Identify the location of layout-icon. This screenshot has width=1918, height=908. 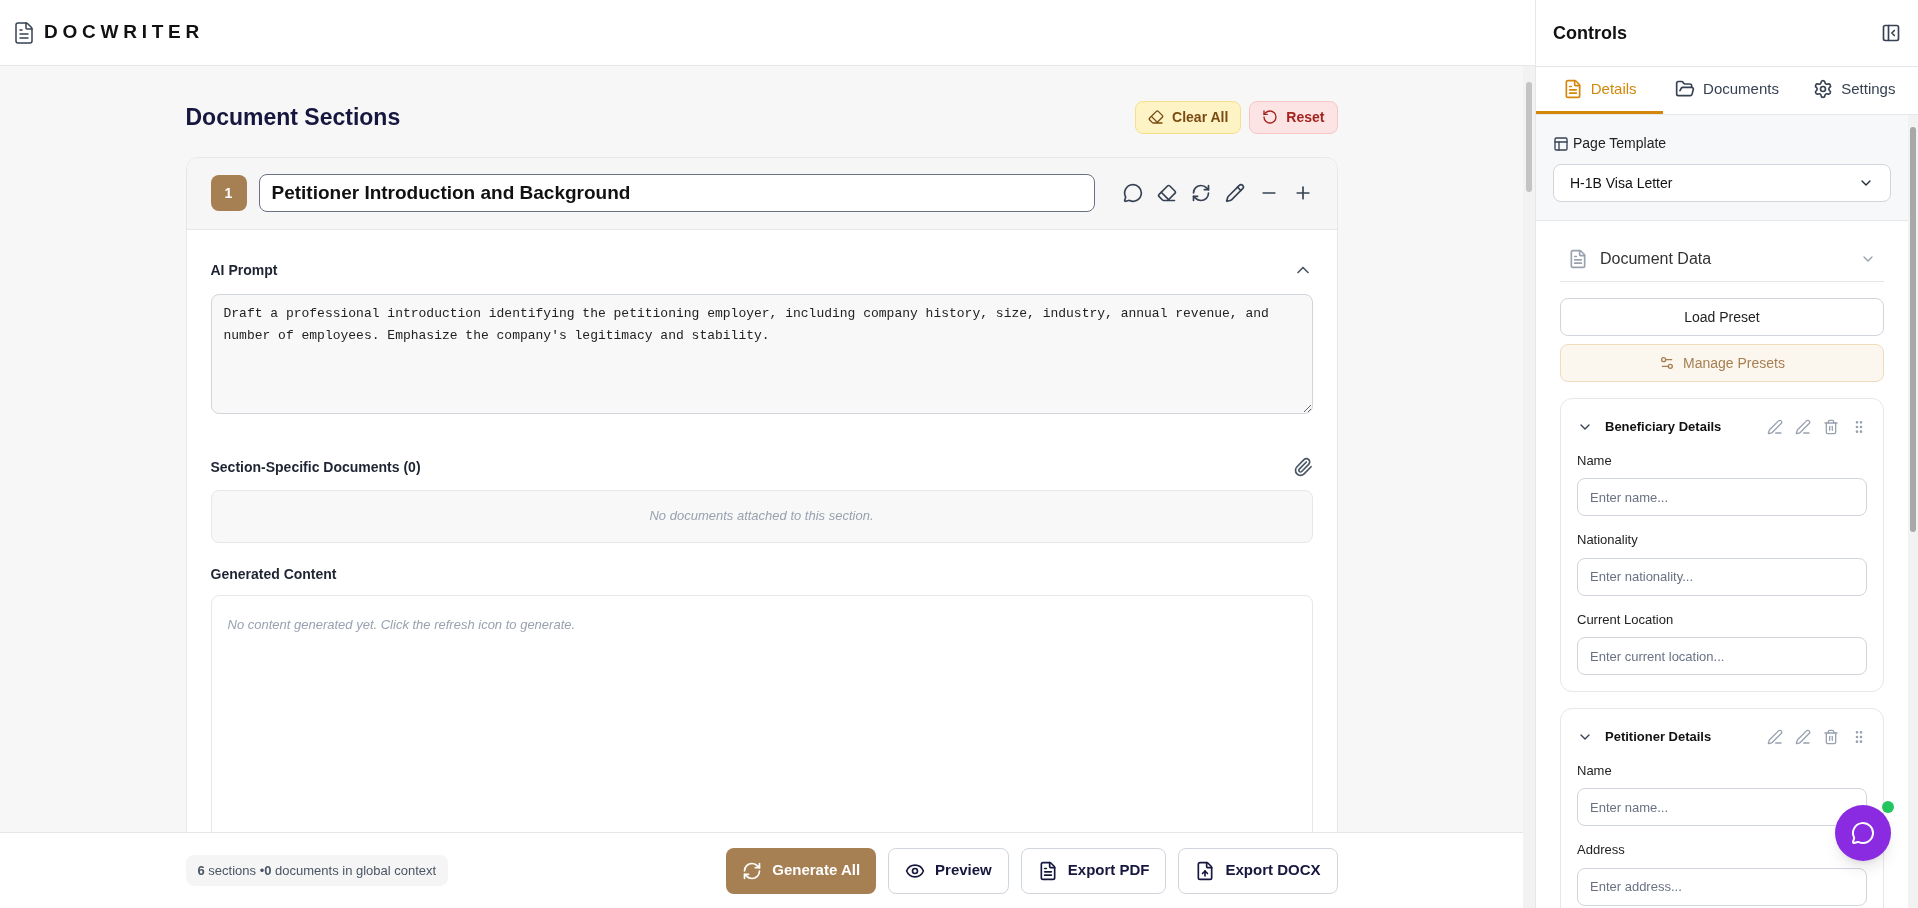
(1561, 143).